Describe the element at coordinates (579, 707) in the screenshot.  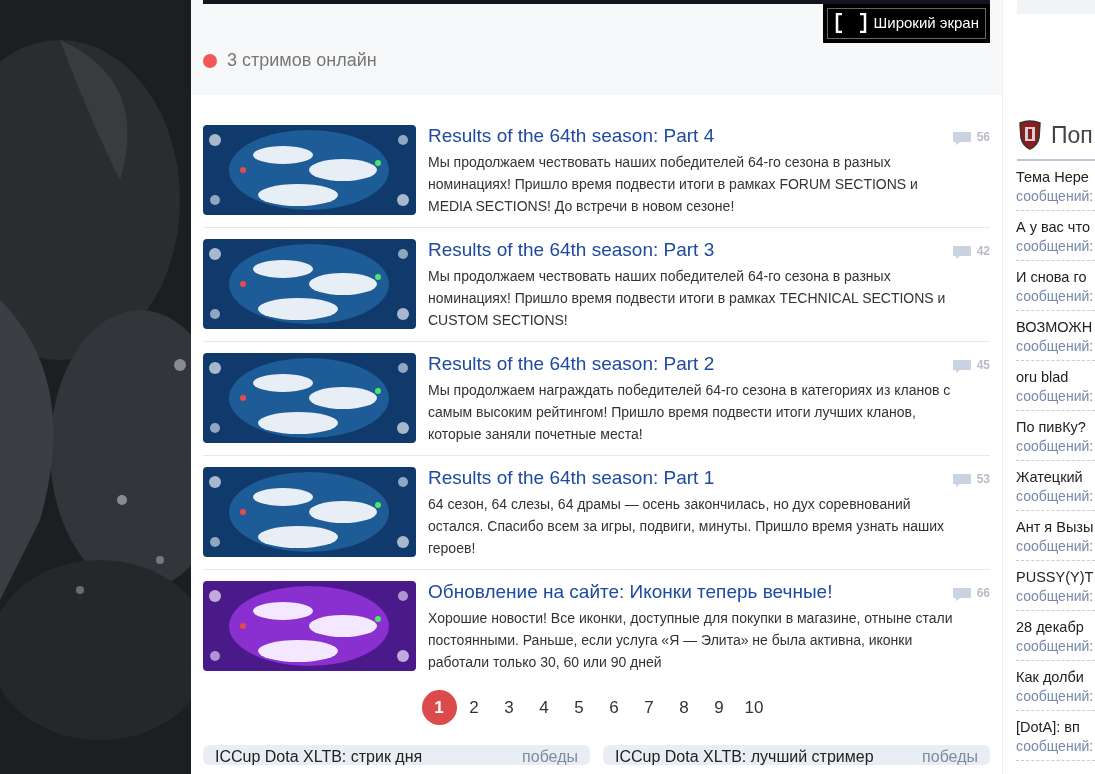
I see `page-link: 5` at that location.